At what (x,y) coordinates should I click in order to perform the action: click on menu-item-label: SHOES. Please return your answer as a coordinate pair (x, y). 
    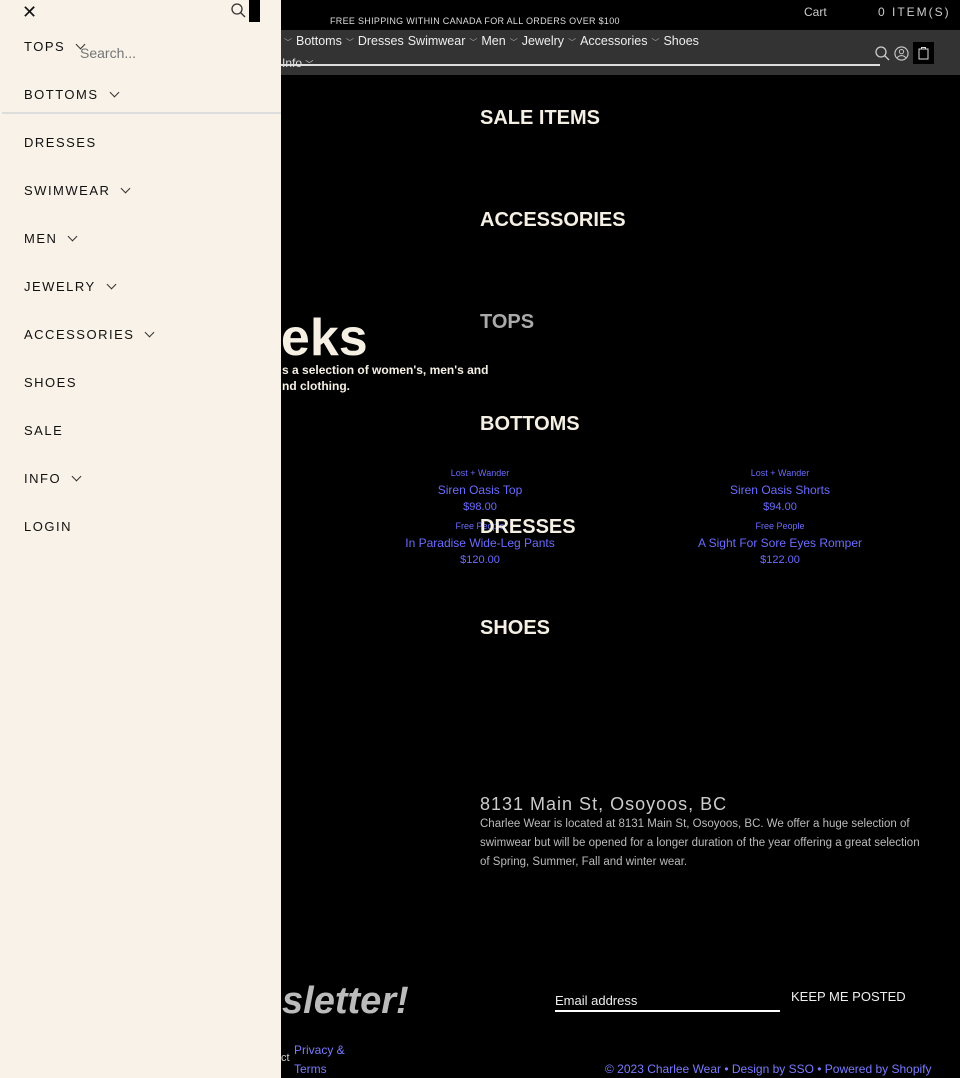
    Looking at the image, I should click on (51, 382).